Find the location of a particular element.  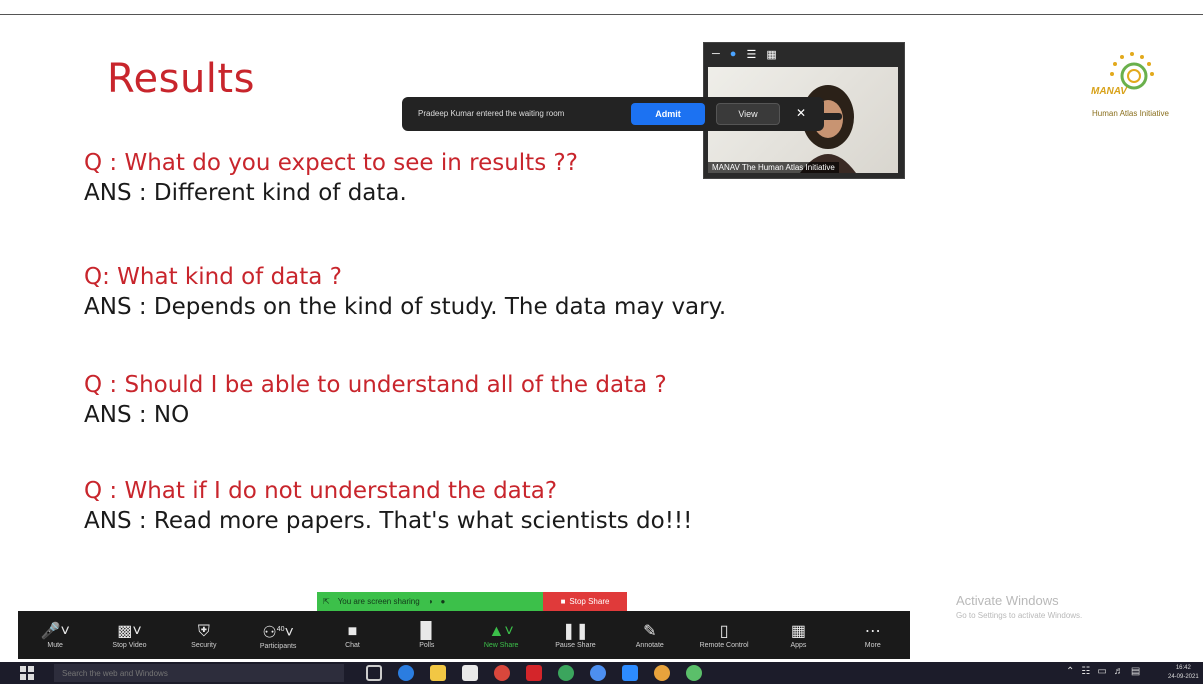

video-name-tag: MANAV The Human Atlas Initiative is located at coordinates (773, 167).